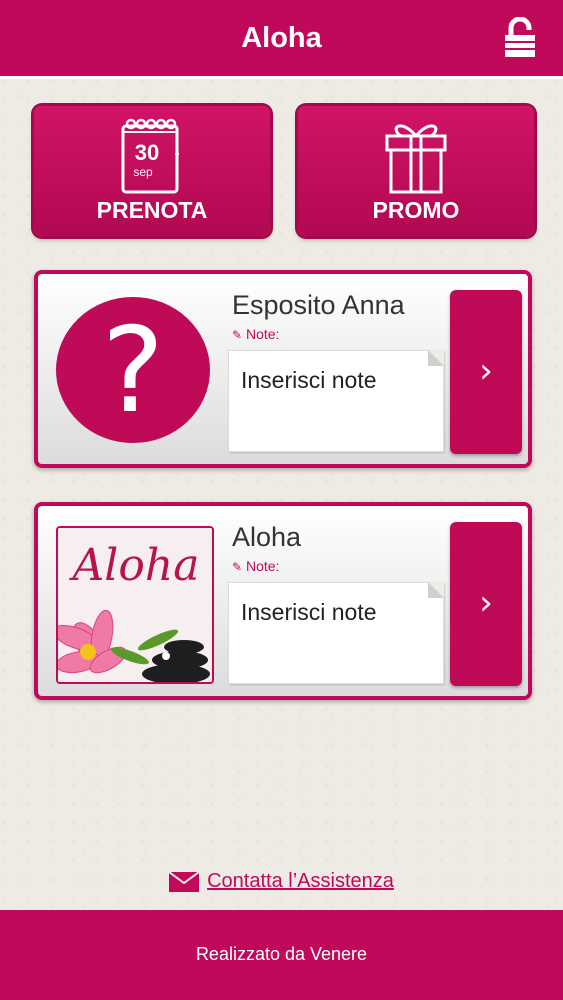 Image resolution: width=563 pixels, height=1000 pixels. I want to click on open-client-button: ›, so click(486, 372).